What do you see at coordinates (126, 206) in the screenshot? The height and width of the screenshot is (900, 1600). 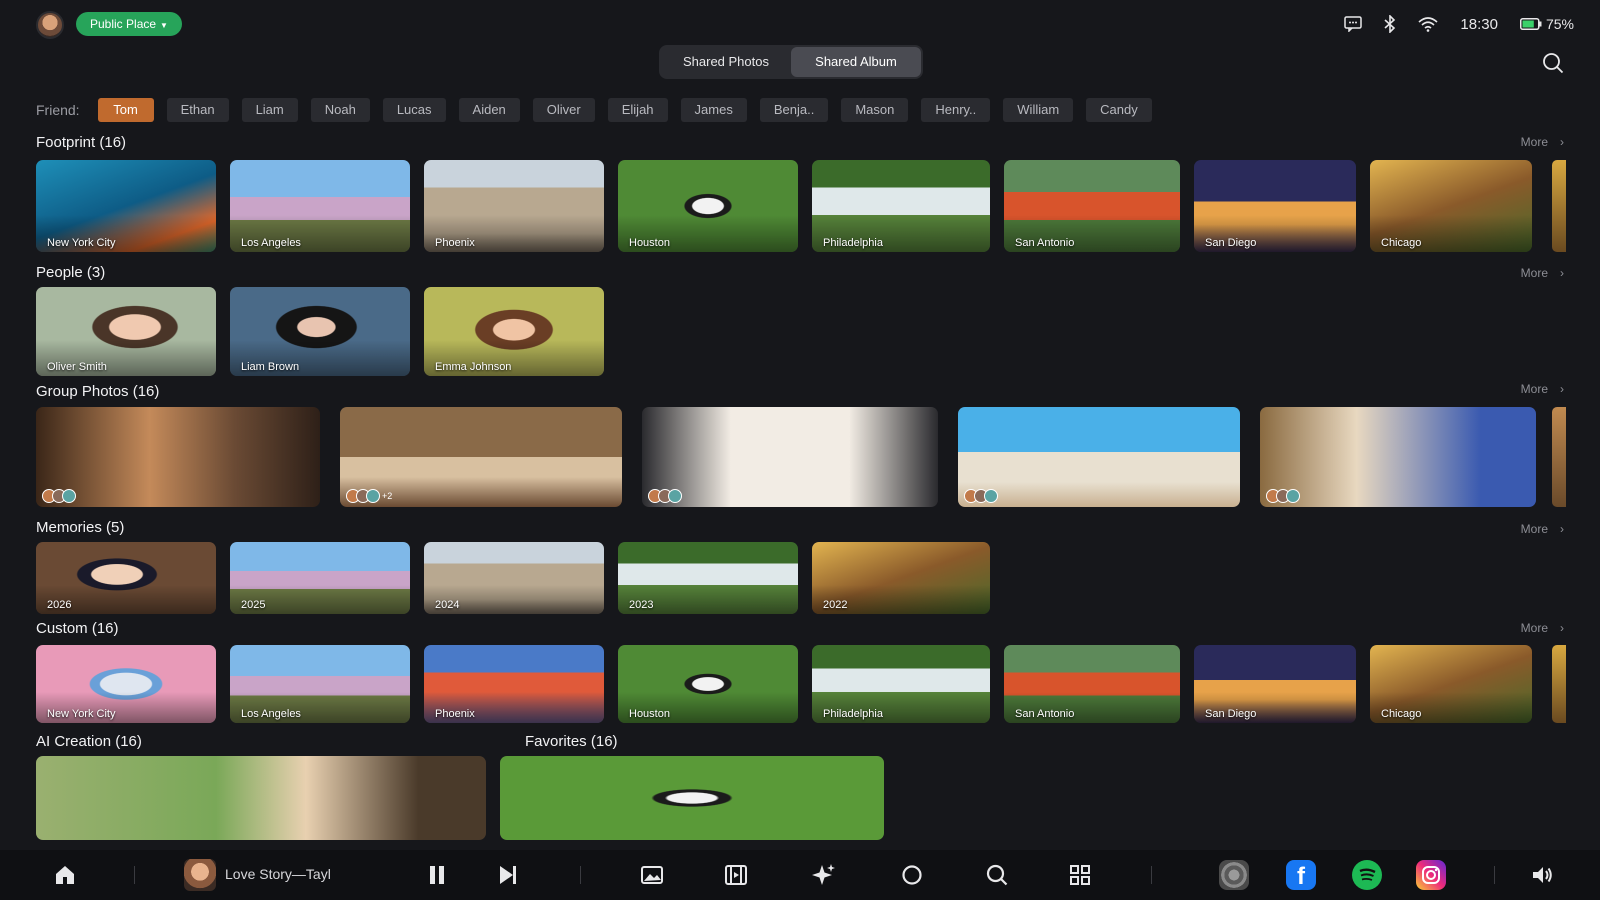 I see `footprint-card: New York City` at bounding box center [126, 206].